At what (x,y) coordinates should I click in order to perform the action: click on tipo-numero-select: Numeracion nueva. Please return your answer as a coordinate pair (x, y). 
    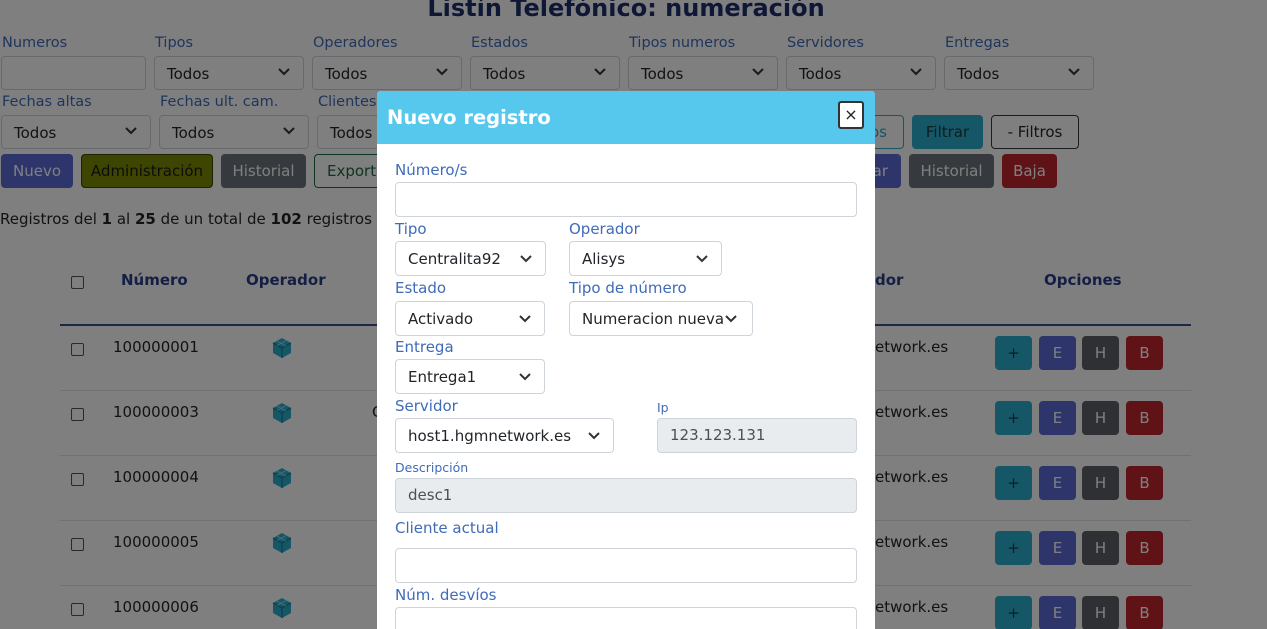
    Looking at the image, I should click on (661, 318).